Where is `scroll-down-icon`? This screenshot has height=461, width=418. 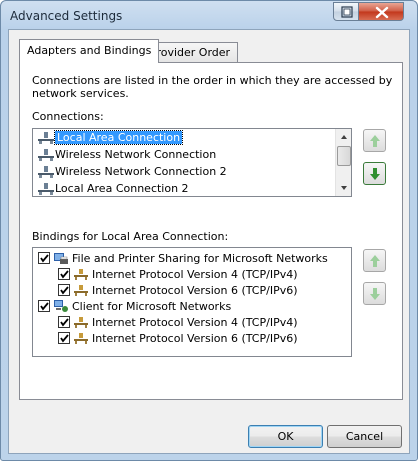
scroll-down-icon is located at coordinates (344, 188).